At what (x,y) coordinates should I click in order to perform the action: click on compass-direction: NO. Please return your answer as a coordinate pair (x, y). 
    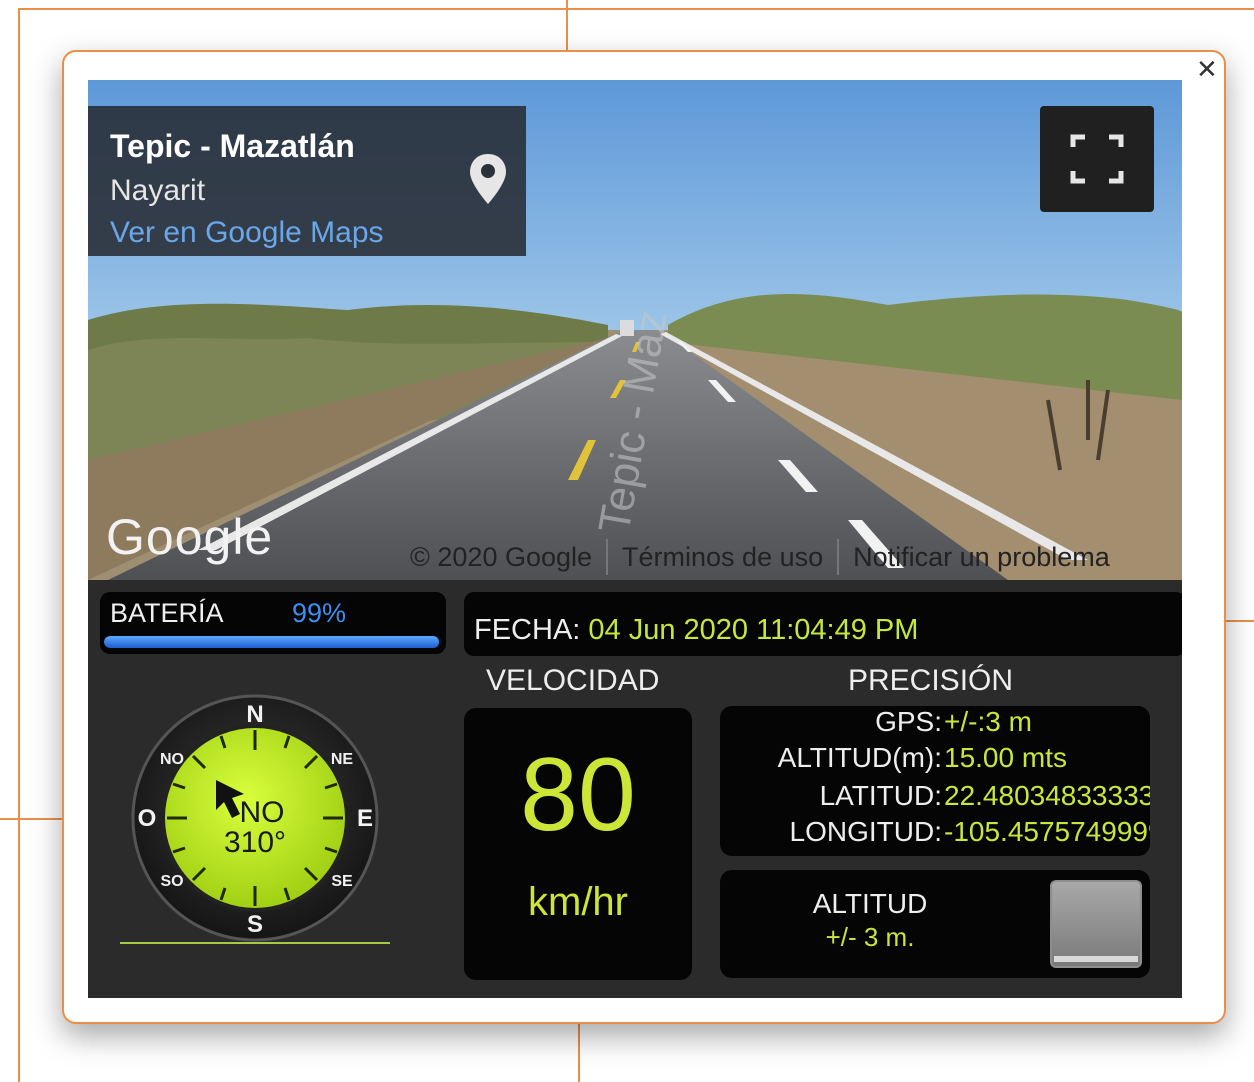
    Looking at the image, I should click on (262, 812).